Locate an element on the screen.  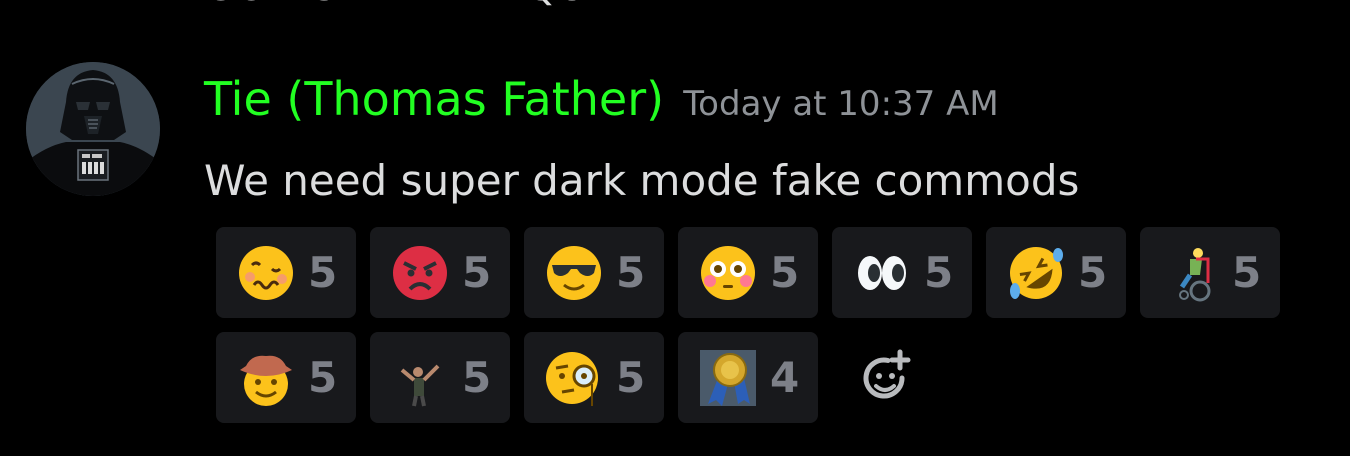
reaction-angry: 5 is located at coordinates (440, 272).